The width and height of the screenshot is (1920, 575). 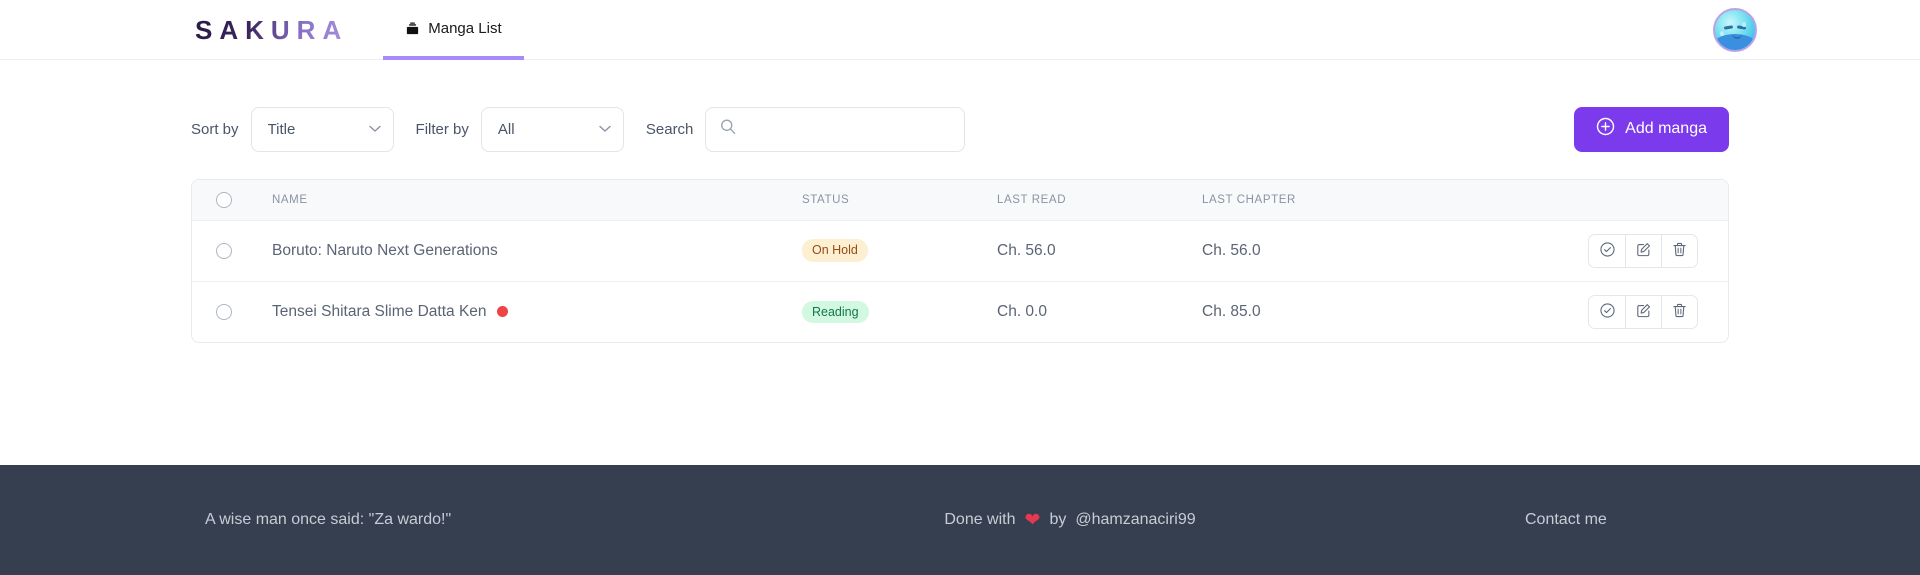 What do you see at coordinates (1605, 129) in the screenshot?
I see `plus-circle-icon` at bounding box center [1605, 129].